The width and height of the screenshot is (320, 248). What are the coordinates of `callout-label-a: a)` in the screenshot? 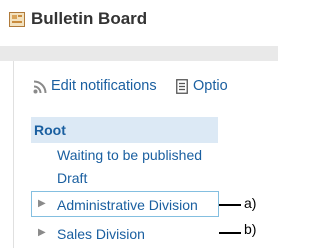 It's located at (250, 203).